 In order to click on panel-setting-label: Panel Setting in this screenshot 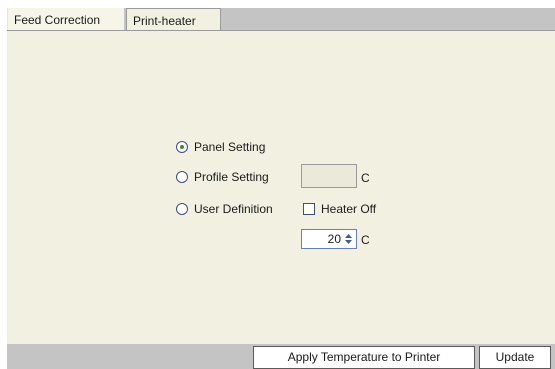, I will do `click(230, 147)`.